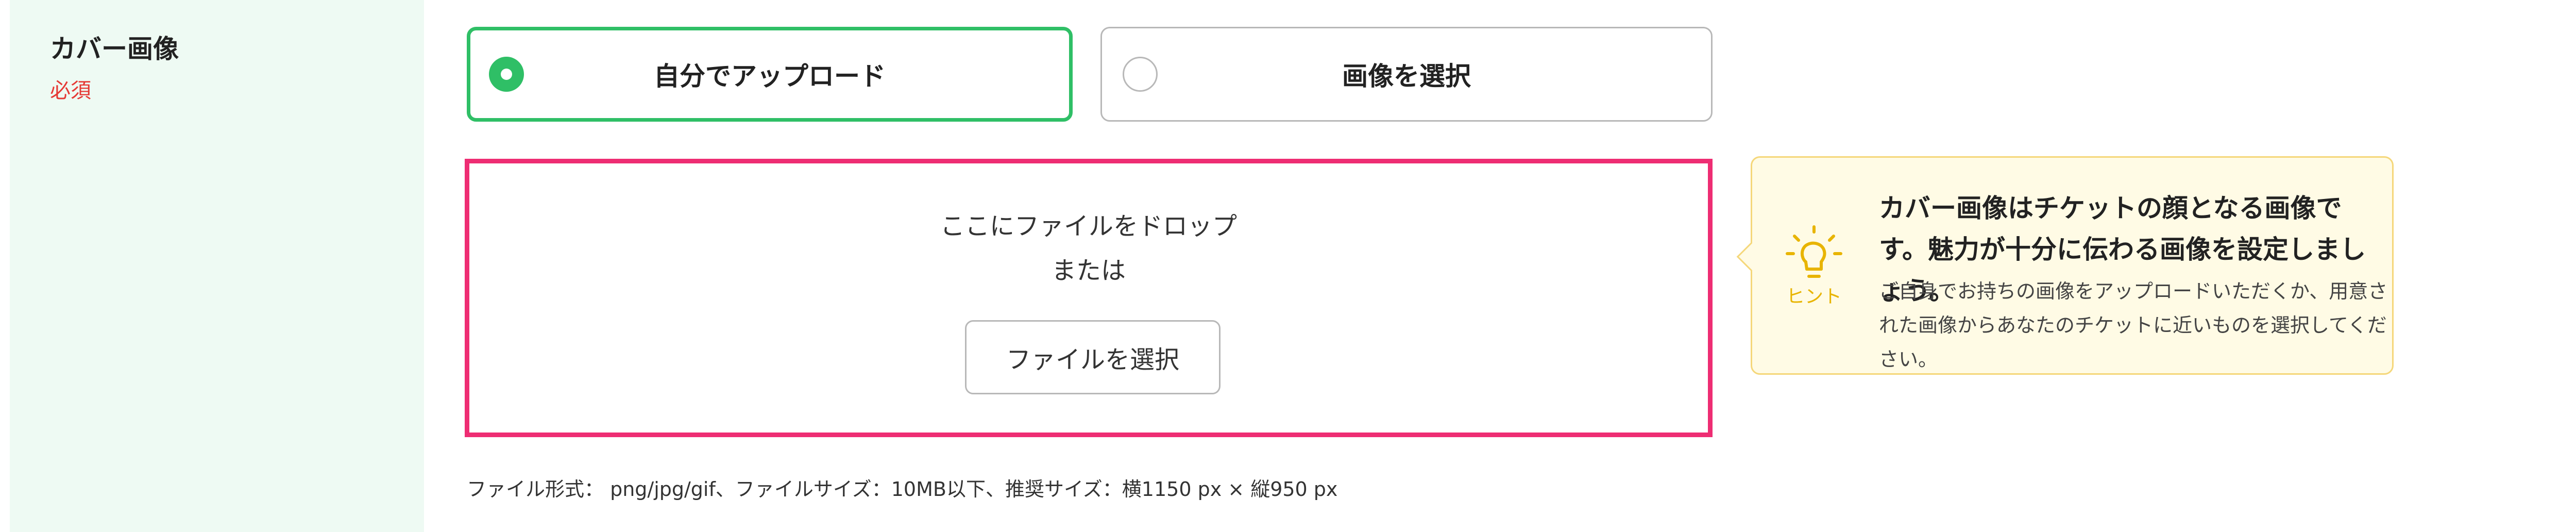 The width and height of the screenshot is (2576, 532). What do you see at coordinates (1093, 357) in the screenshot?
I see `select-file-button: ファイルを選択` at bounding box center [1093, 357].